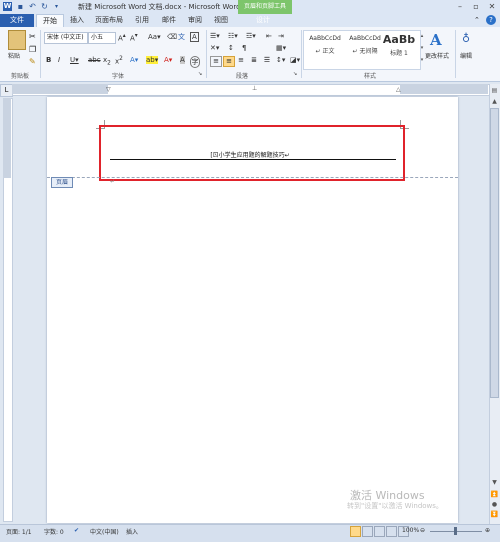  I want to click on print-layout-view-icon, so click(355, 531).